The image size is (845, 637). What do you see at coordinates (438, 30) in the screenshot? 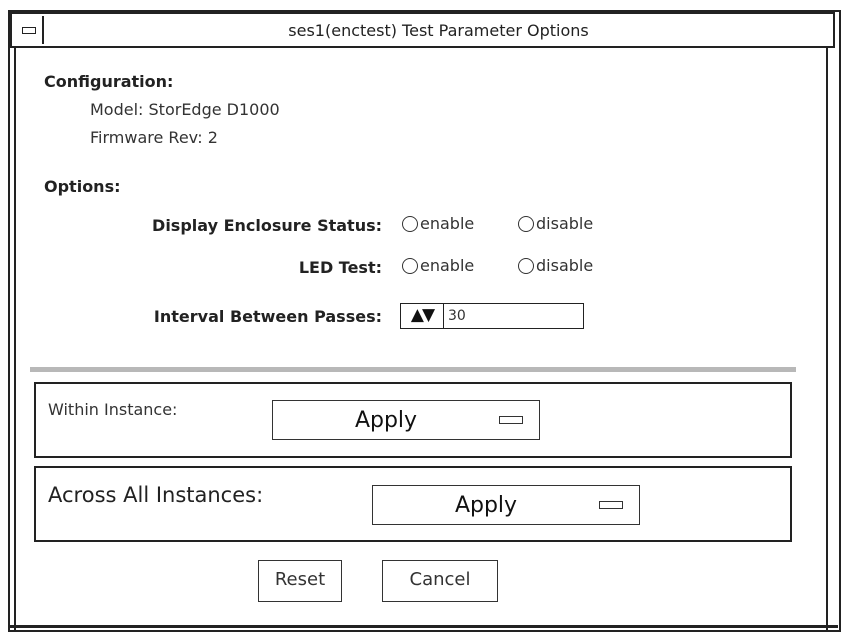
I see `window-title: ses1(enctest) Test Parameter Options` at bounding box center [438, 30].